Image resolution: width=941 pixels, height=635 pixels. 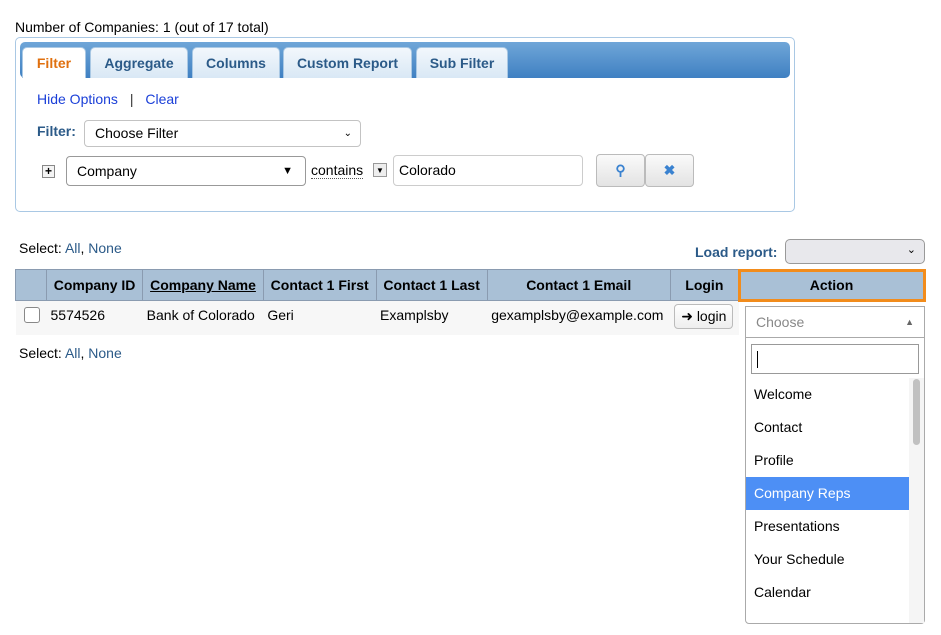 I want to click on choose-filter-value: Choose Filter, so click(x=137, y=133).